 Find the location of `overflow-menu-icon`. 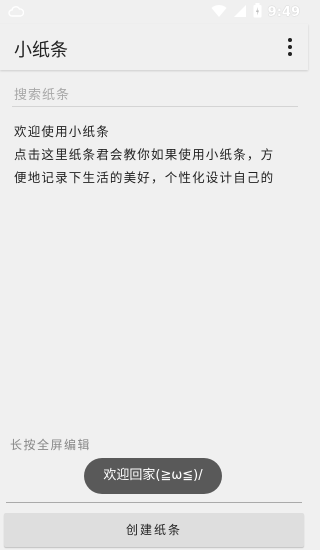

overflow-menu-icon is located at coordinates (290, 47).